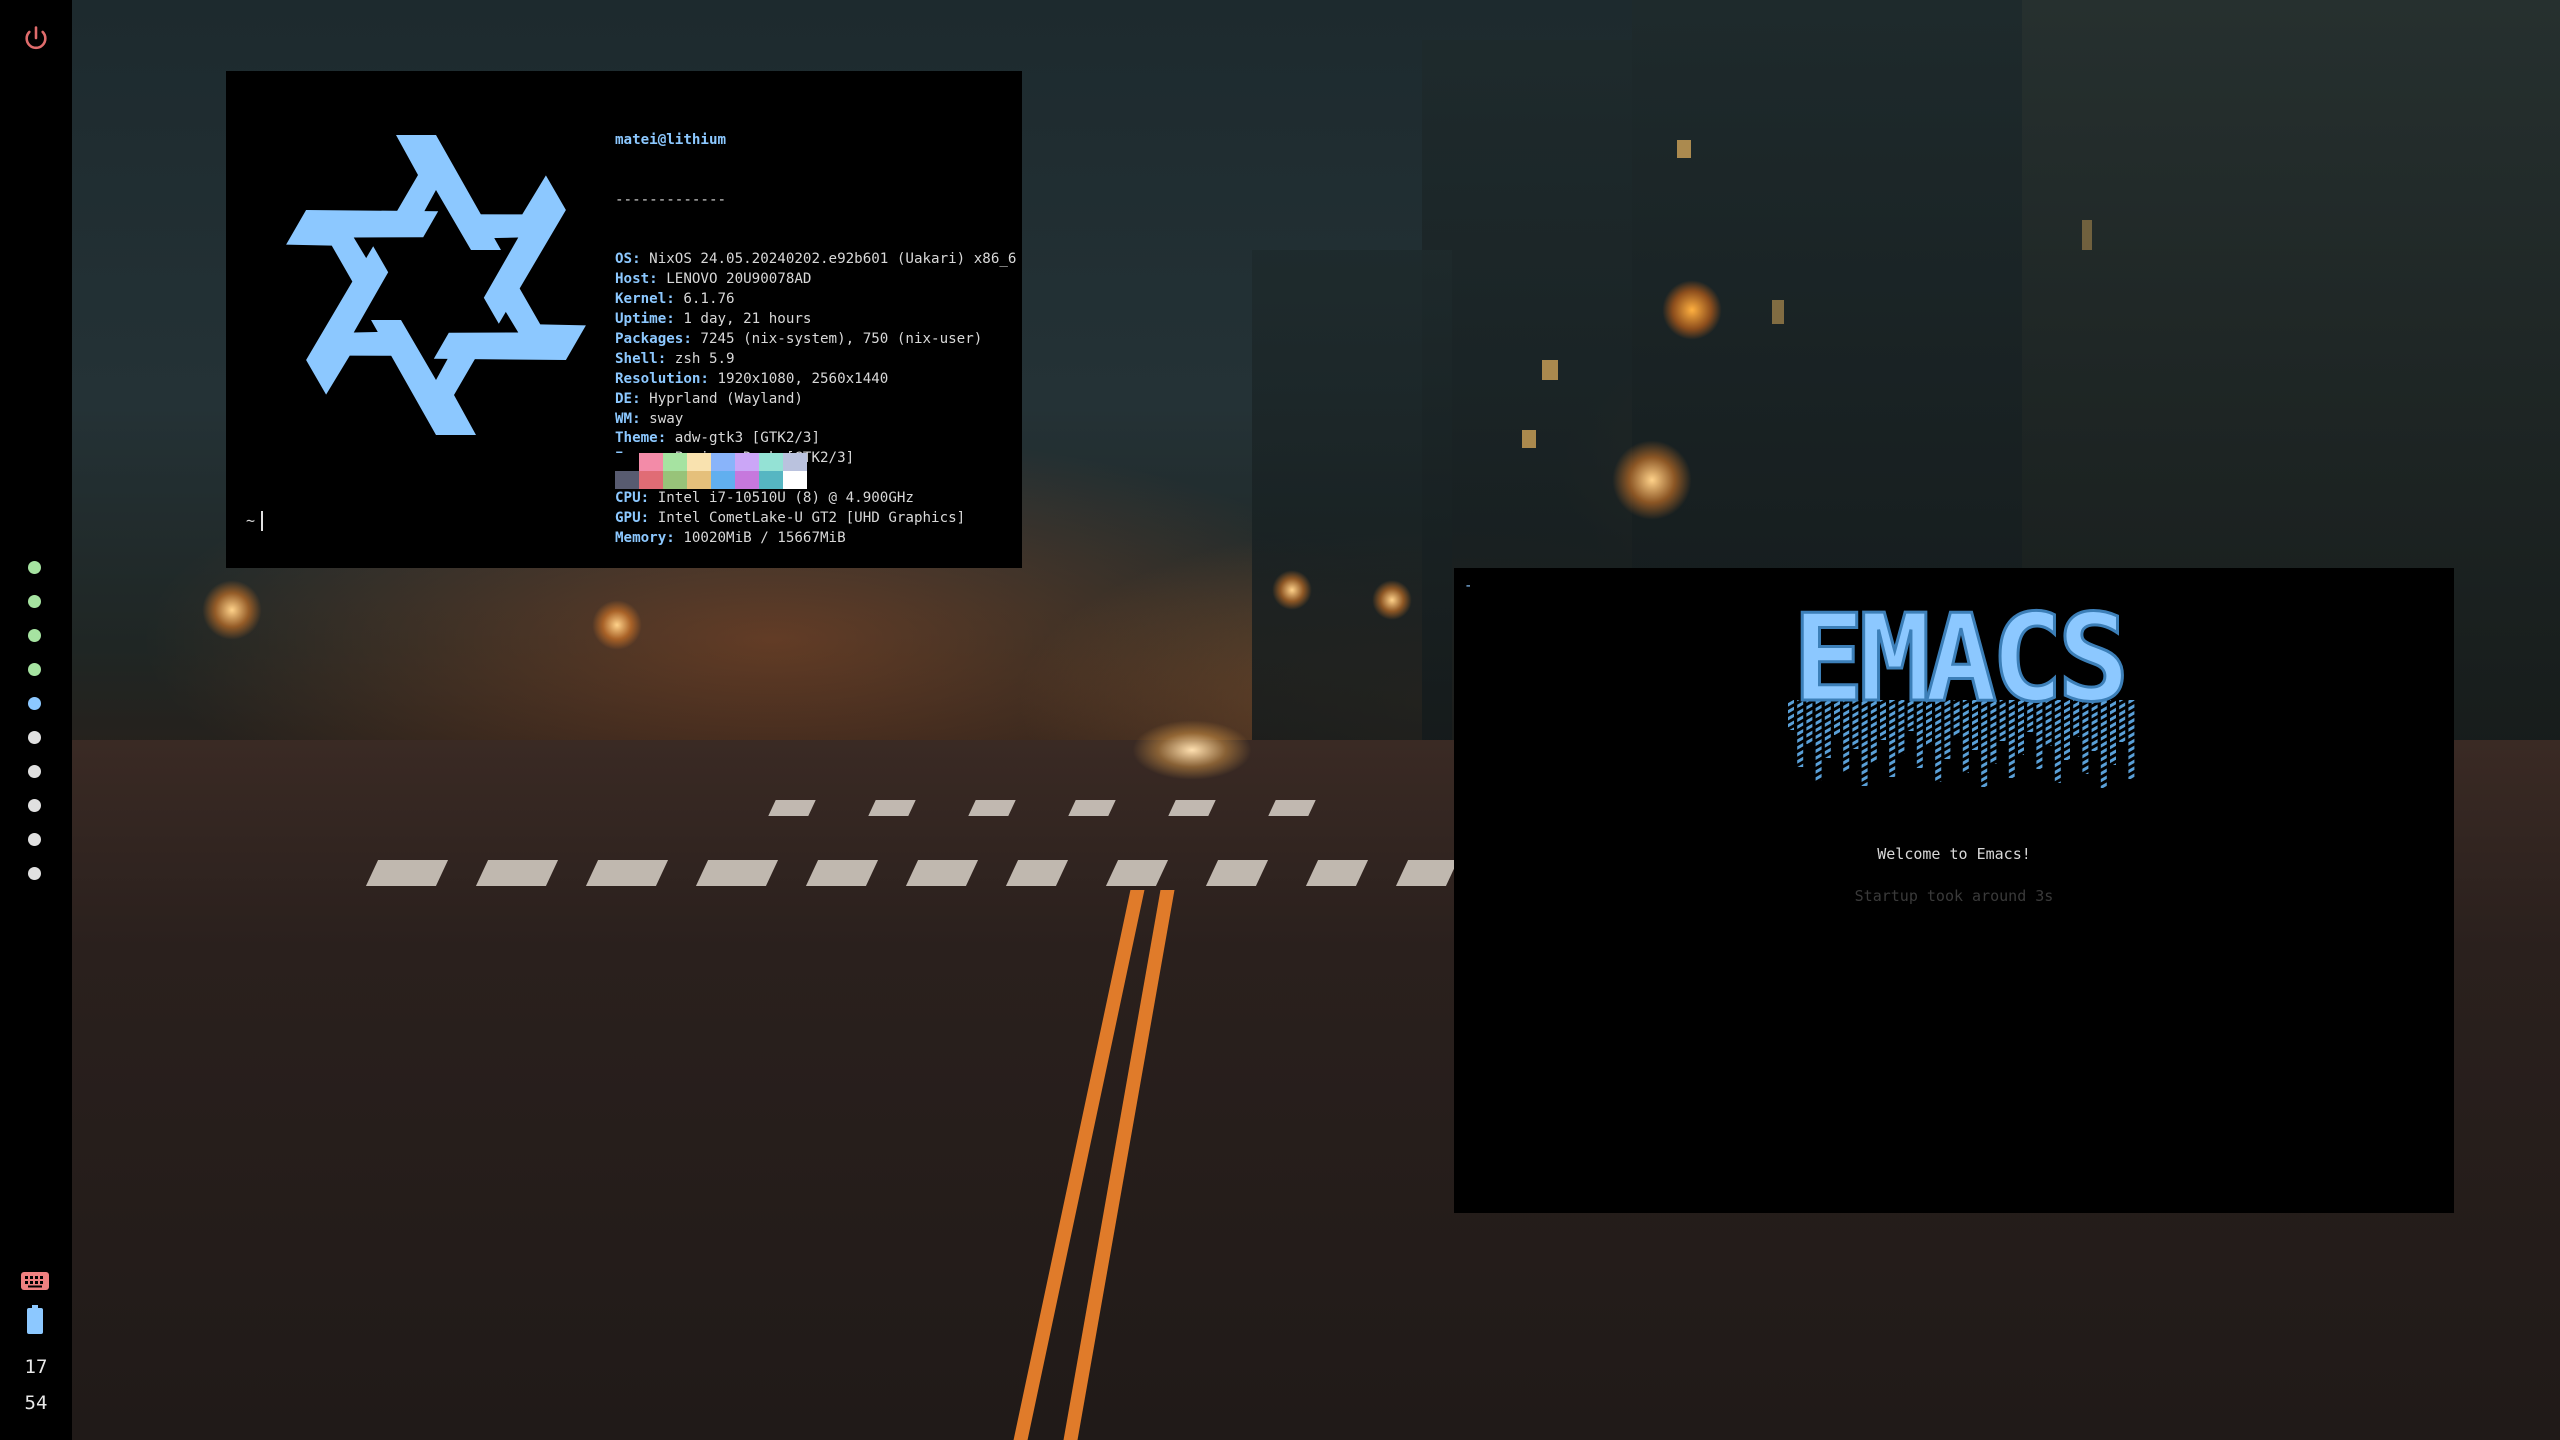 This screenshot has height=1440, width=2560. Describe the element at coordinates (837, 338) in the screenshot. I see `fetch-value: 7245 (nix-system), 750 (nix-user)` at that location.